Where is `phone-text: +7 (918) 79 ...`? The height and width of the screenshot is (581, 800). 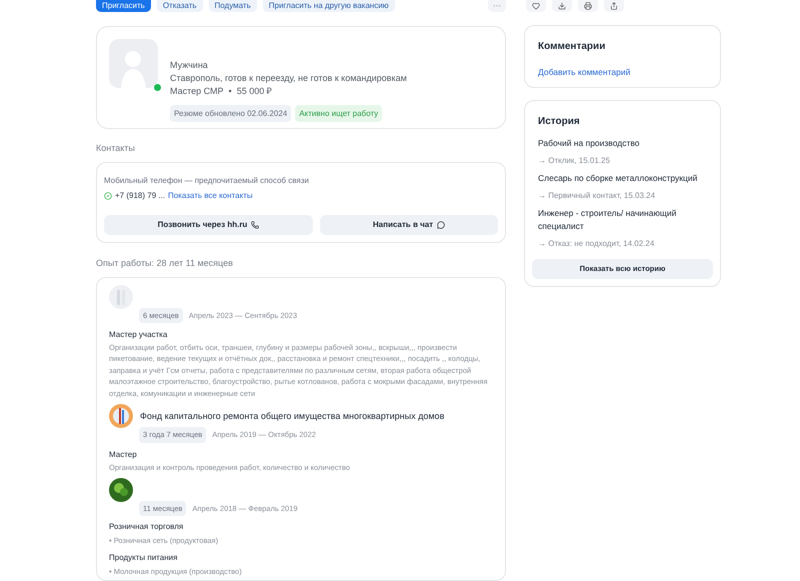 phone-text: +7 (918) 79 ... is located at coordinates (140, 196).